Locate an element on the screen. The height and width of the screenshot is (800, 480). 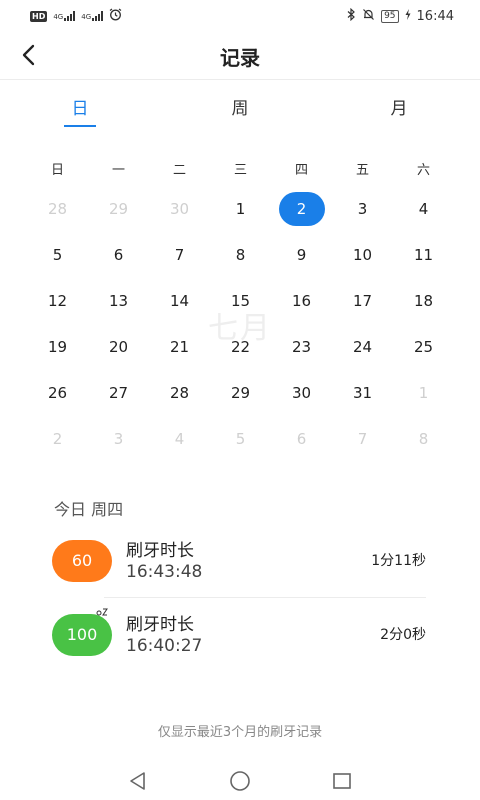
record-item: 60 刷牙时长 16:43:48 1分11秒 is located at coordinates (239, 567).